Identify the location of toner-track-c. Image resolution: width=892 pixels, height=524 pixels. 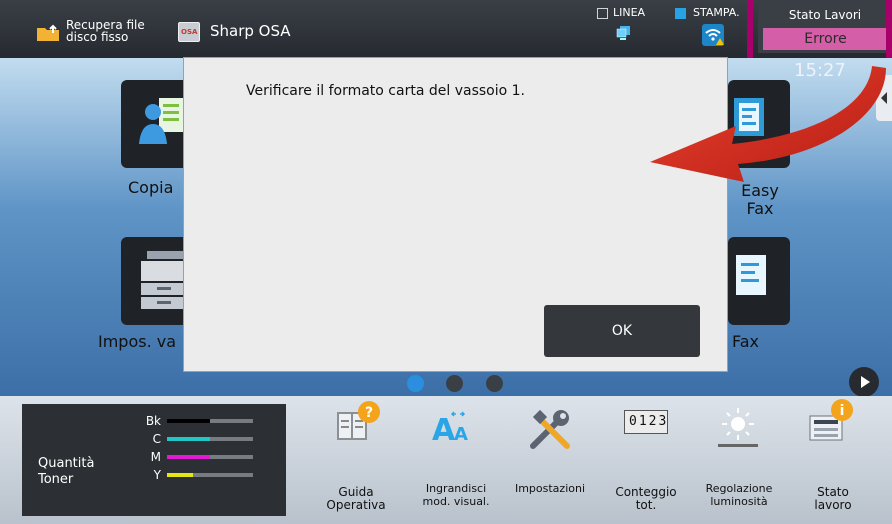
(210, 439).